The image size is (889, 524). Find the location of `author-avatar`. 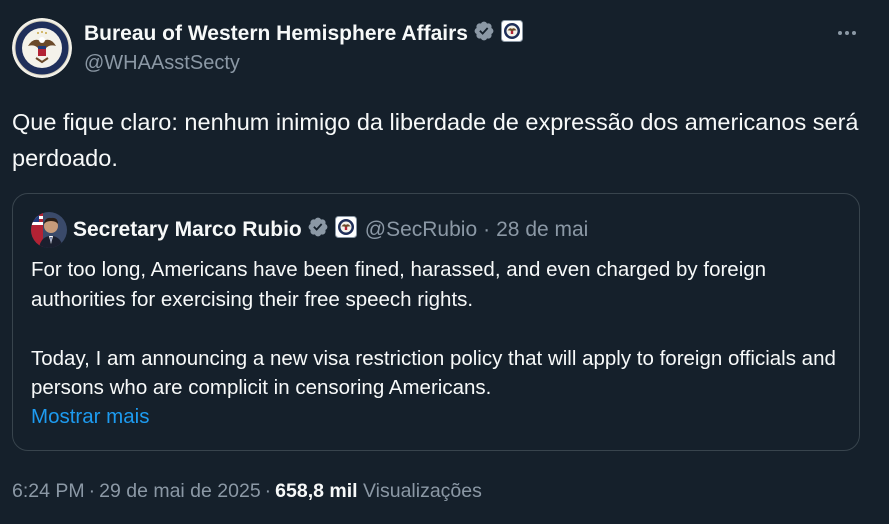

author-avatar is located at coordinates (42, 48).